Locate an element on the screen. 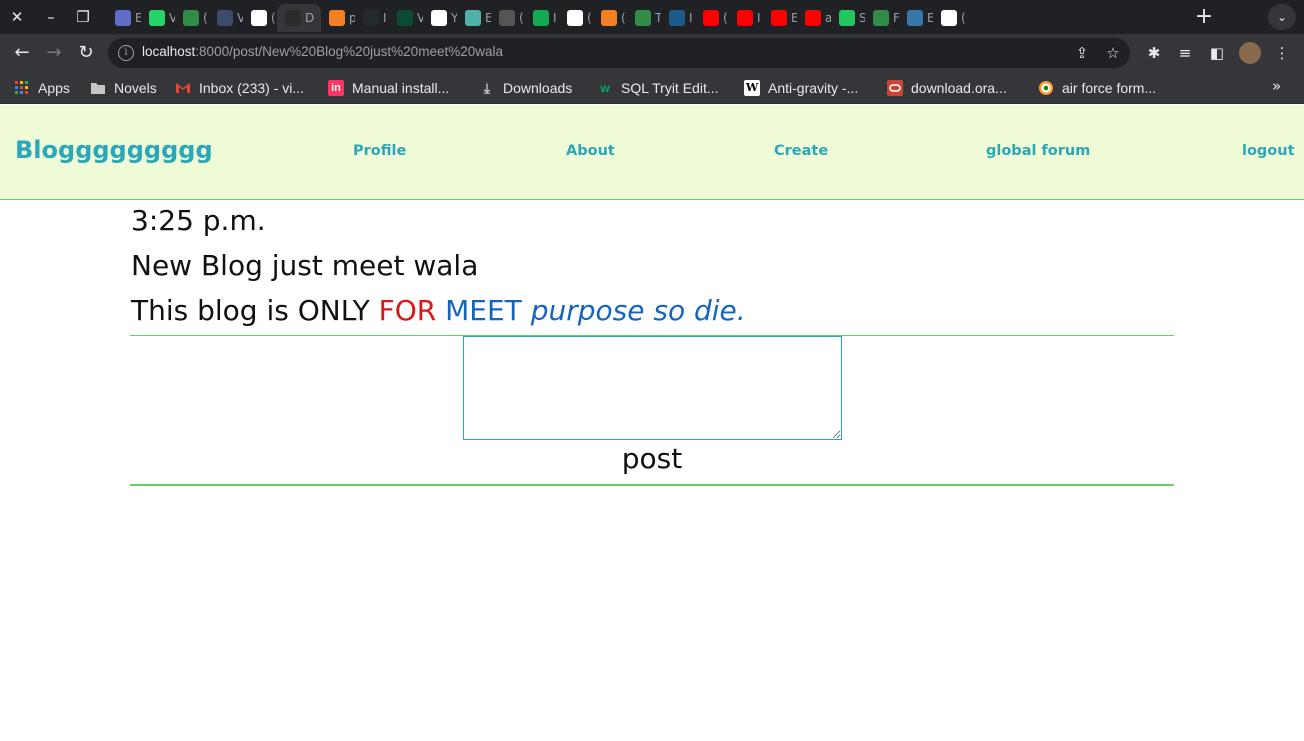  github-icon is located at coordinates (371, 18).